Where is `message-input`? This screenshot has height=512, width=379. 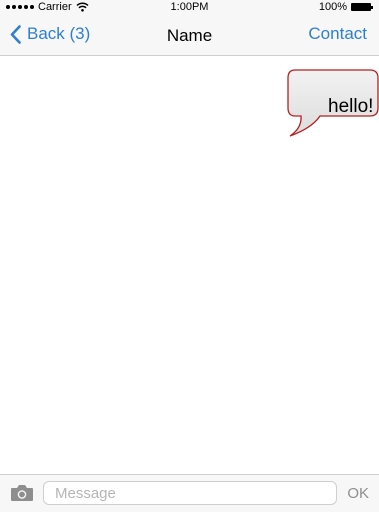
message-input is located at coordinates (190, 493).